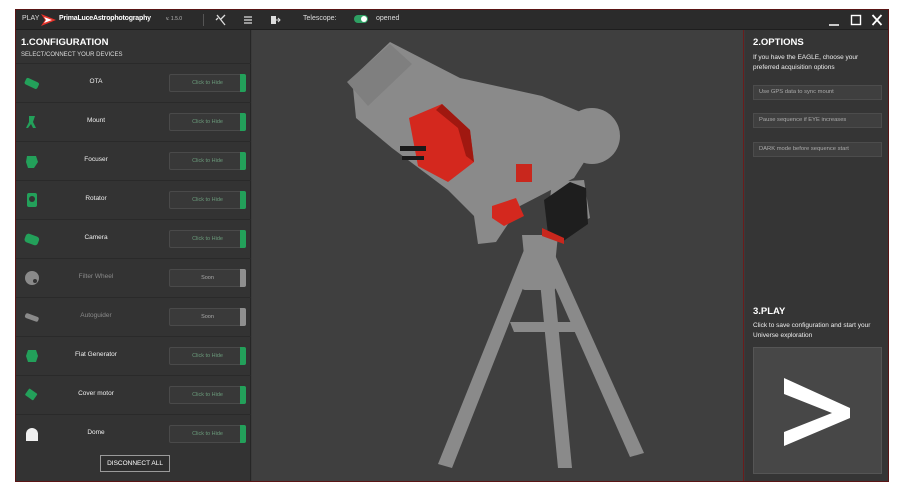 The image size is (900, 493). What do you see at coordinates (32, 83) in the screenshot?
I see `ota-icon` at bounding box center [32, 83].